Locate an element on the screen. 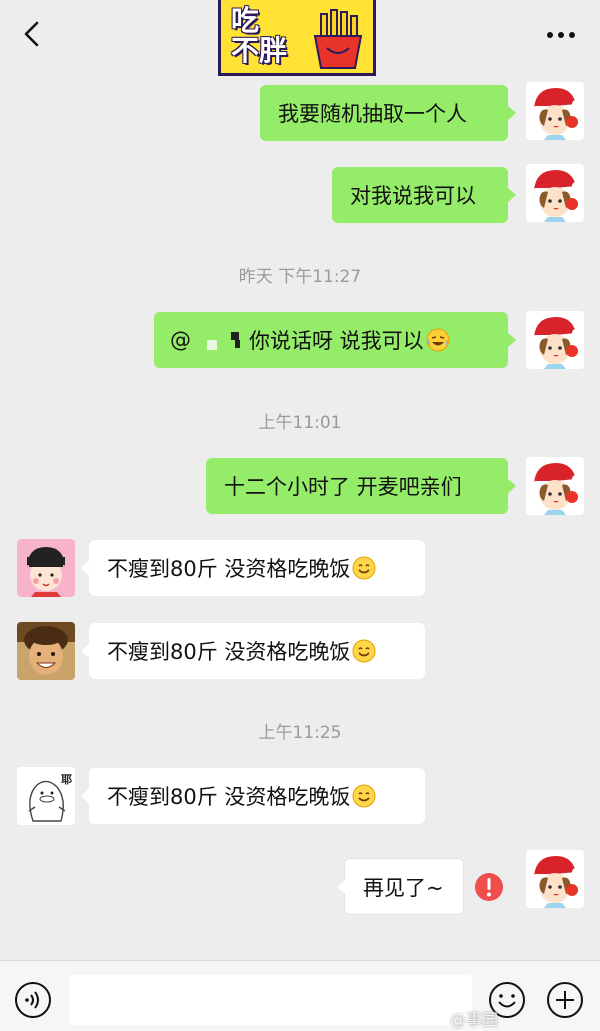 The image size is (600, 1031). voice-icon is located at coordinates (33, 1000).